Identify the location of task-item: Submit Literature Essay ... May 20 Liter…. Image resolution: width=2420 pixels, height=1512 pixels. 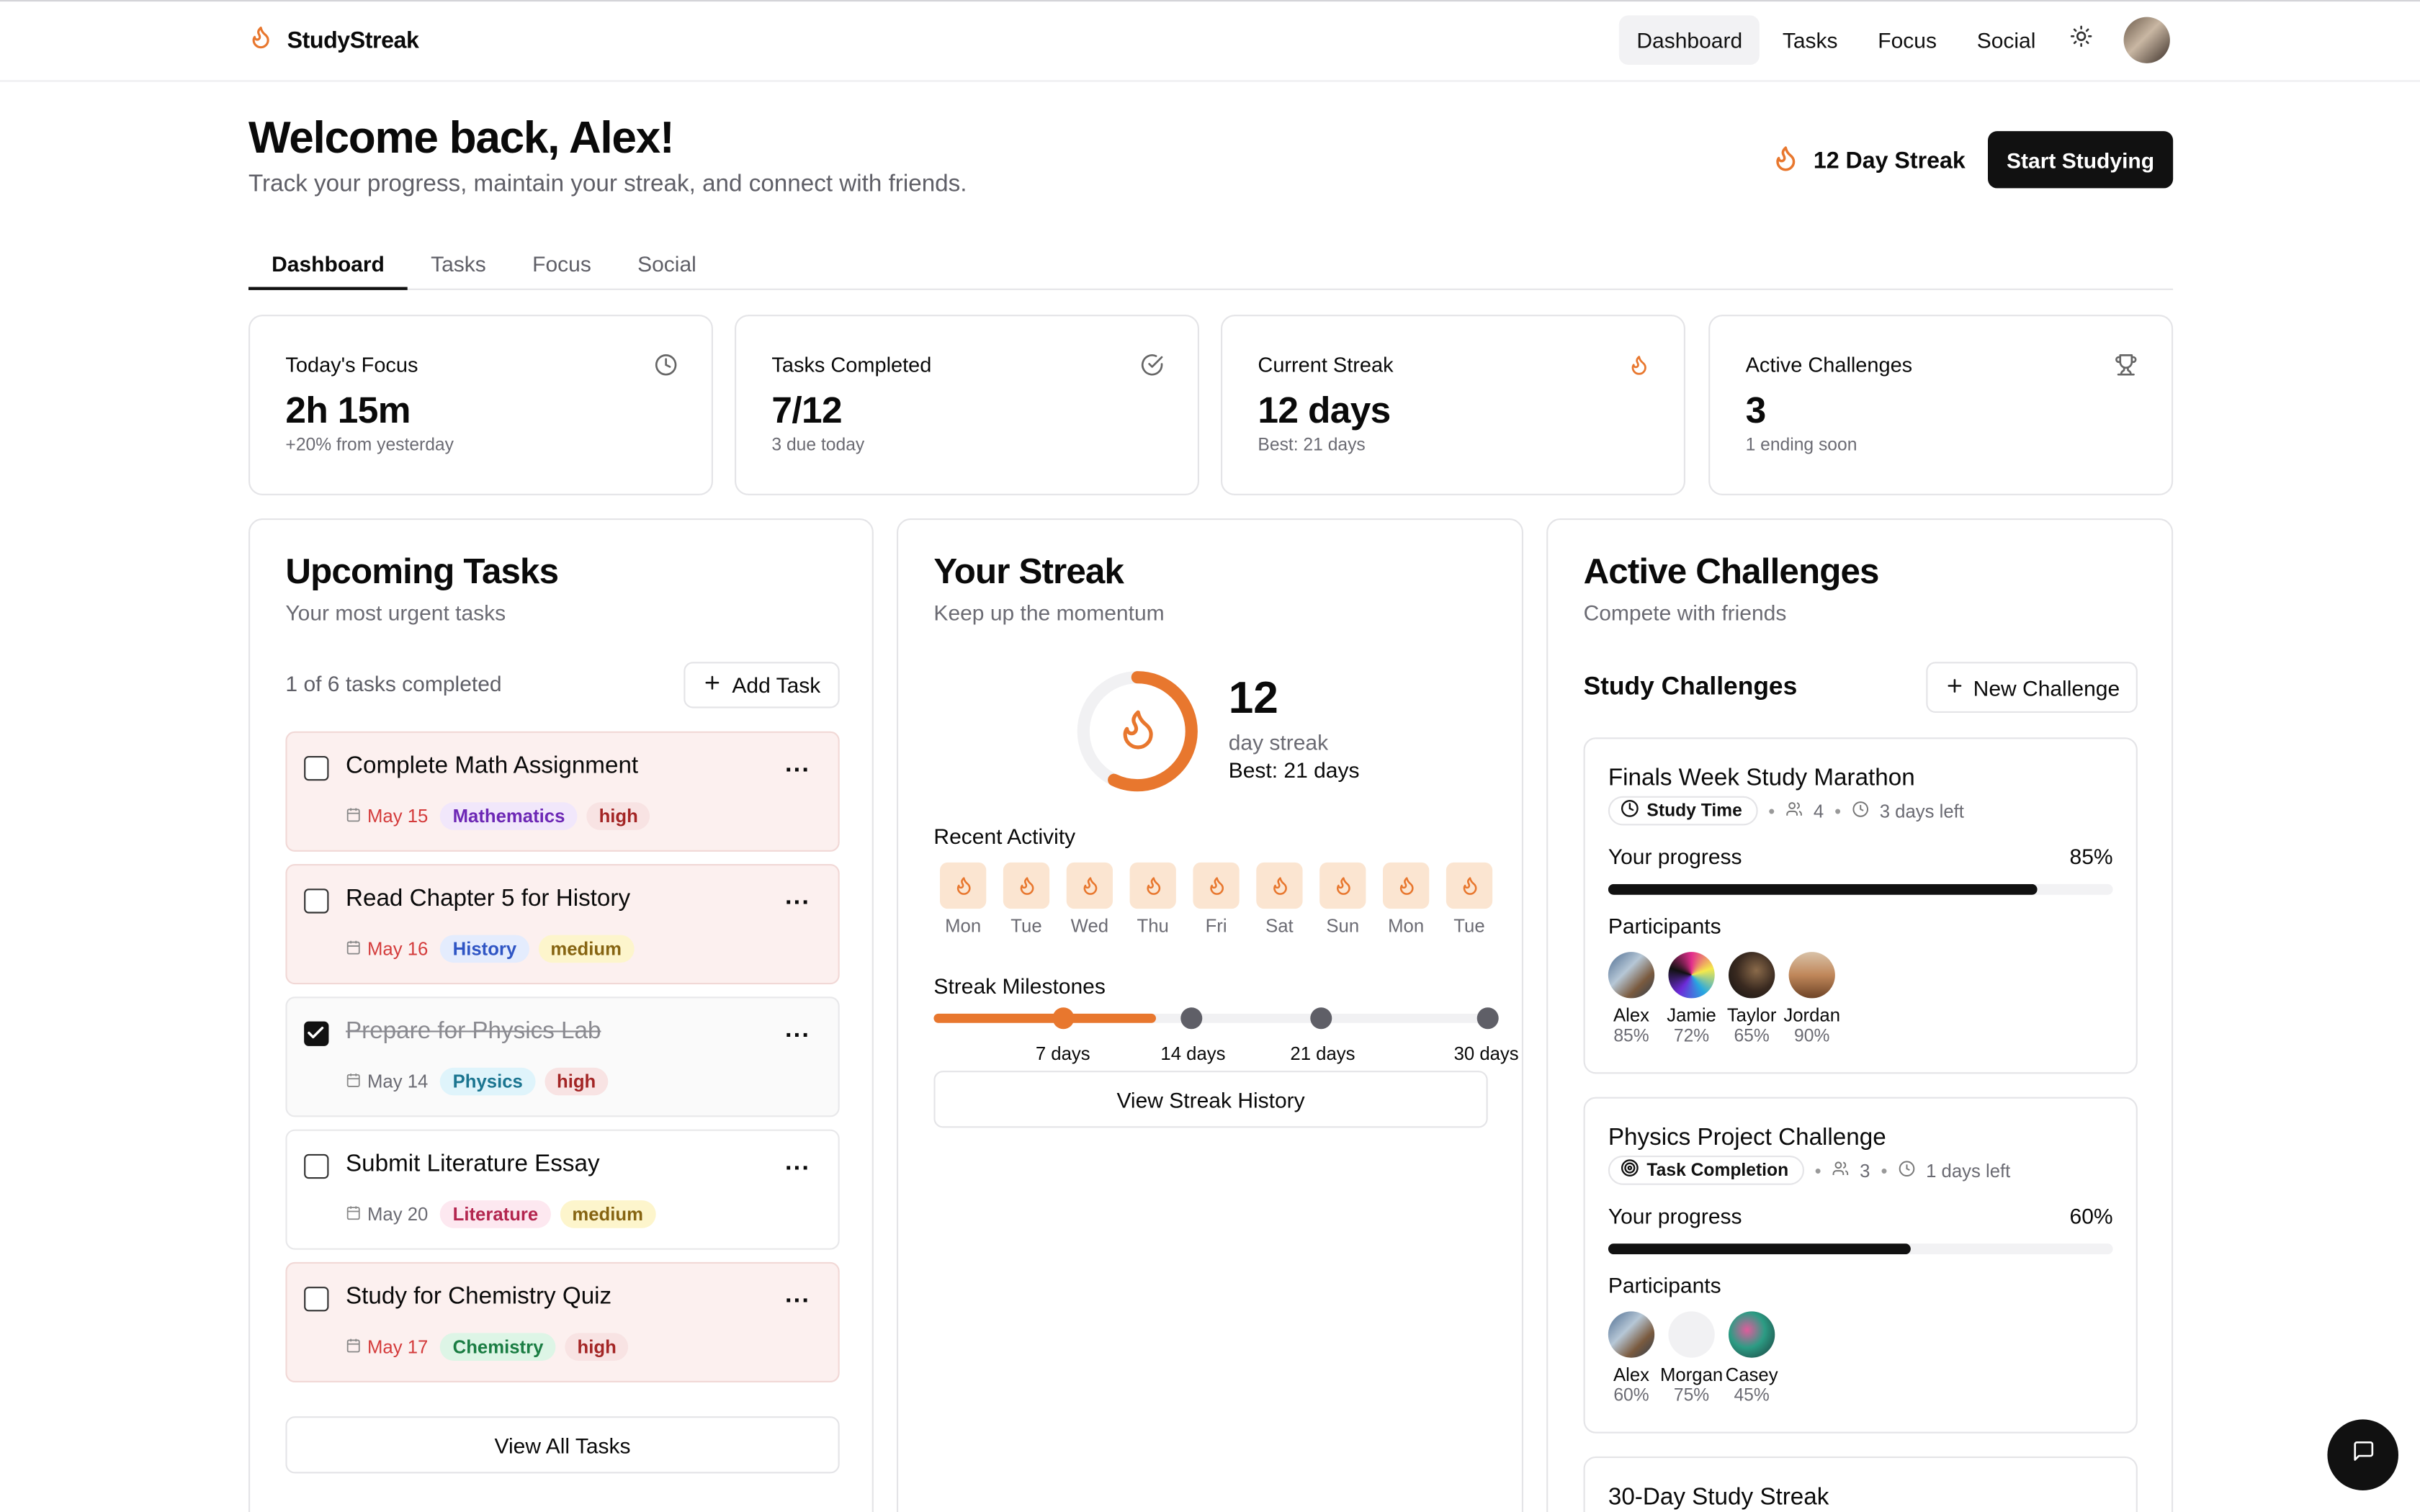
(562, 1189).